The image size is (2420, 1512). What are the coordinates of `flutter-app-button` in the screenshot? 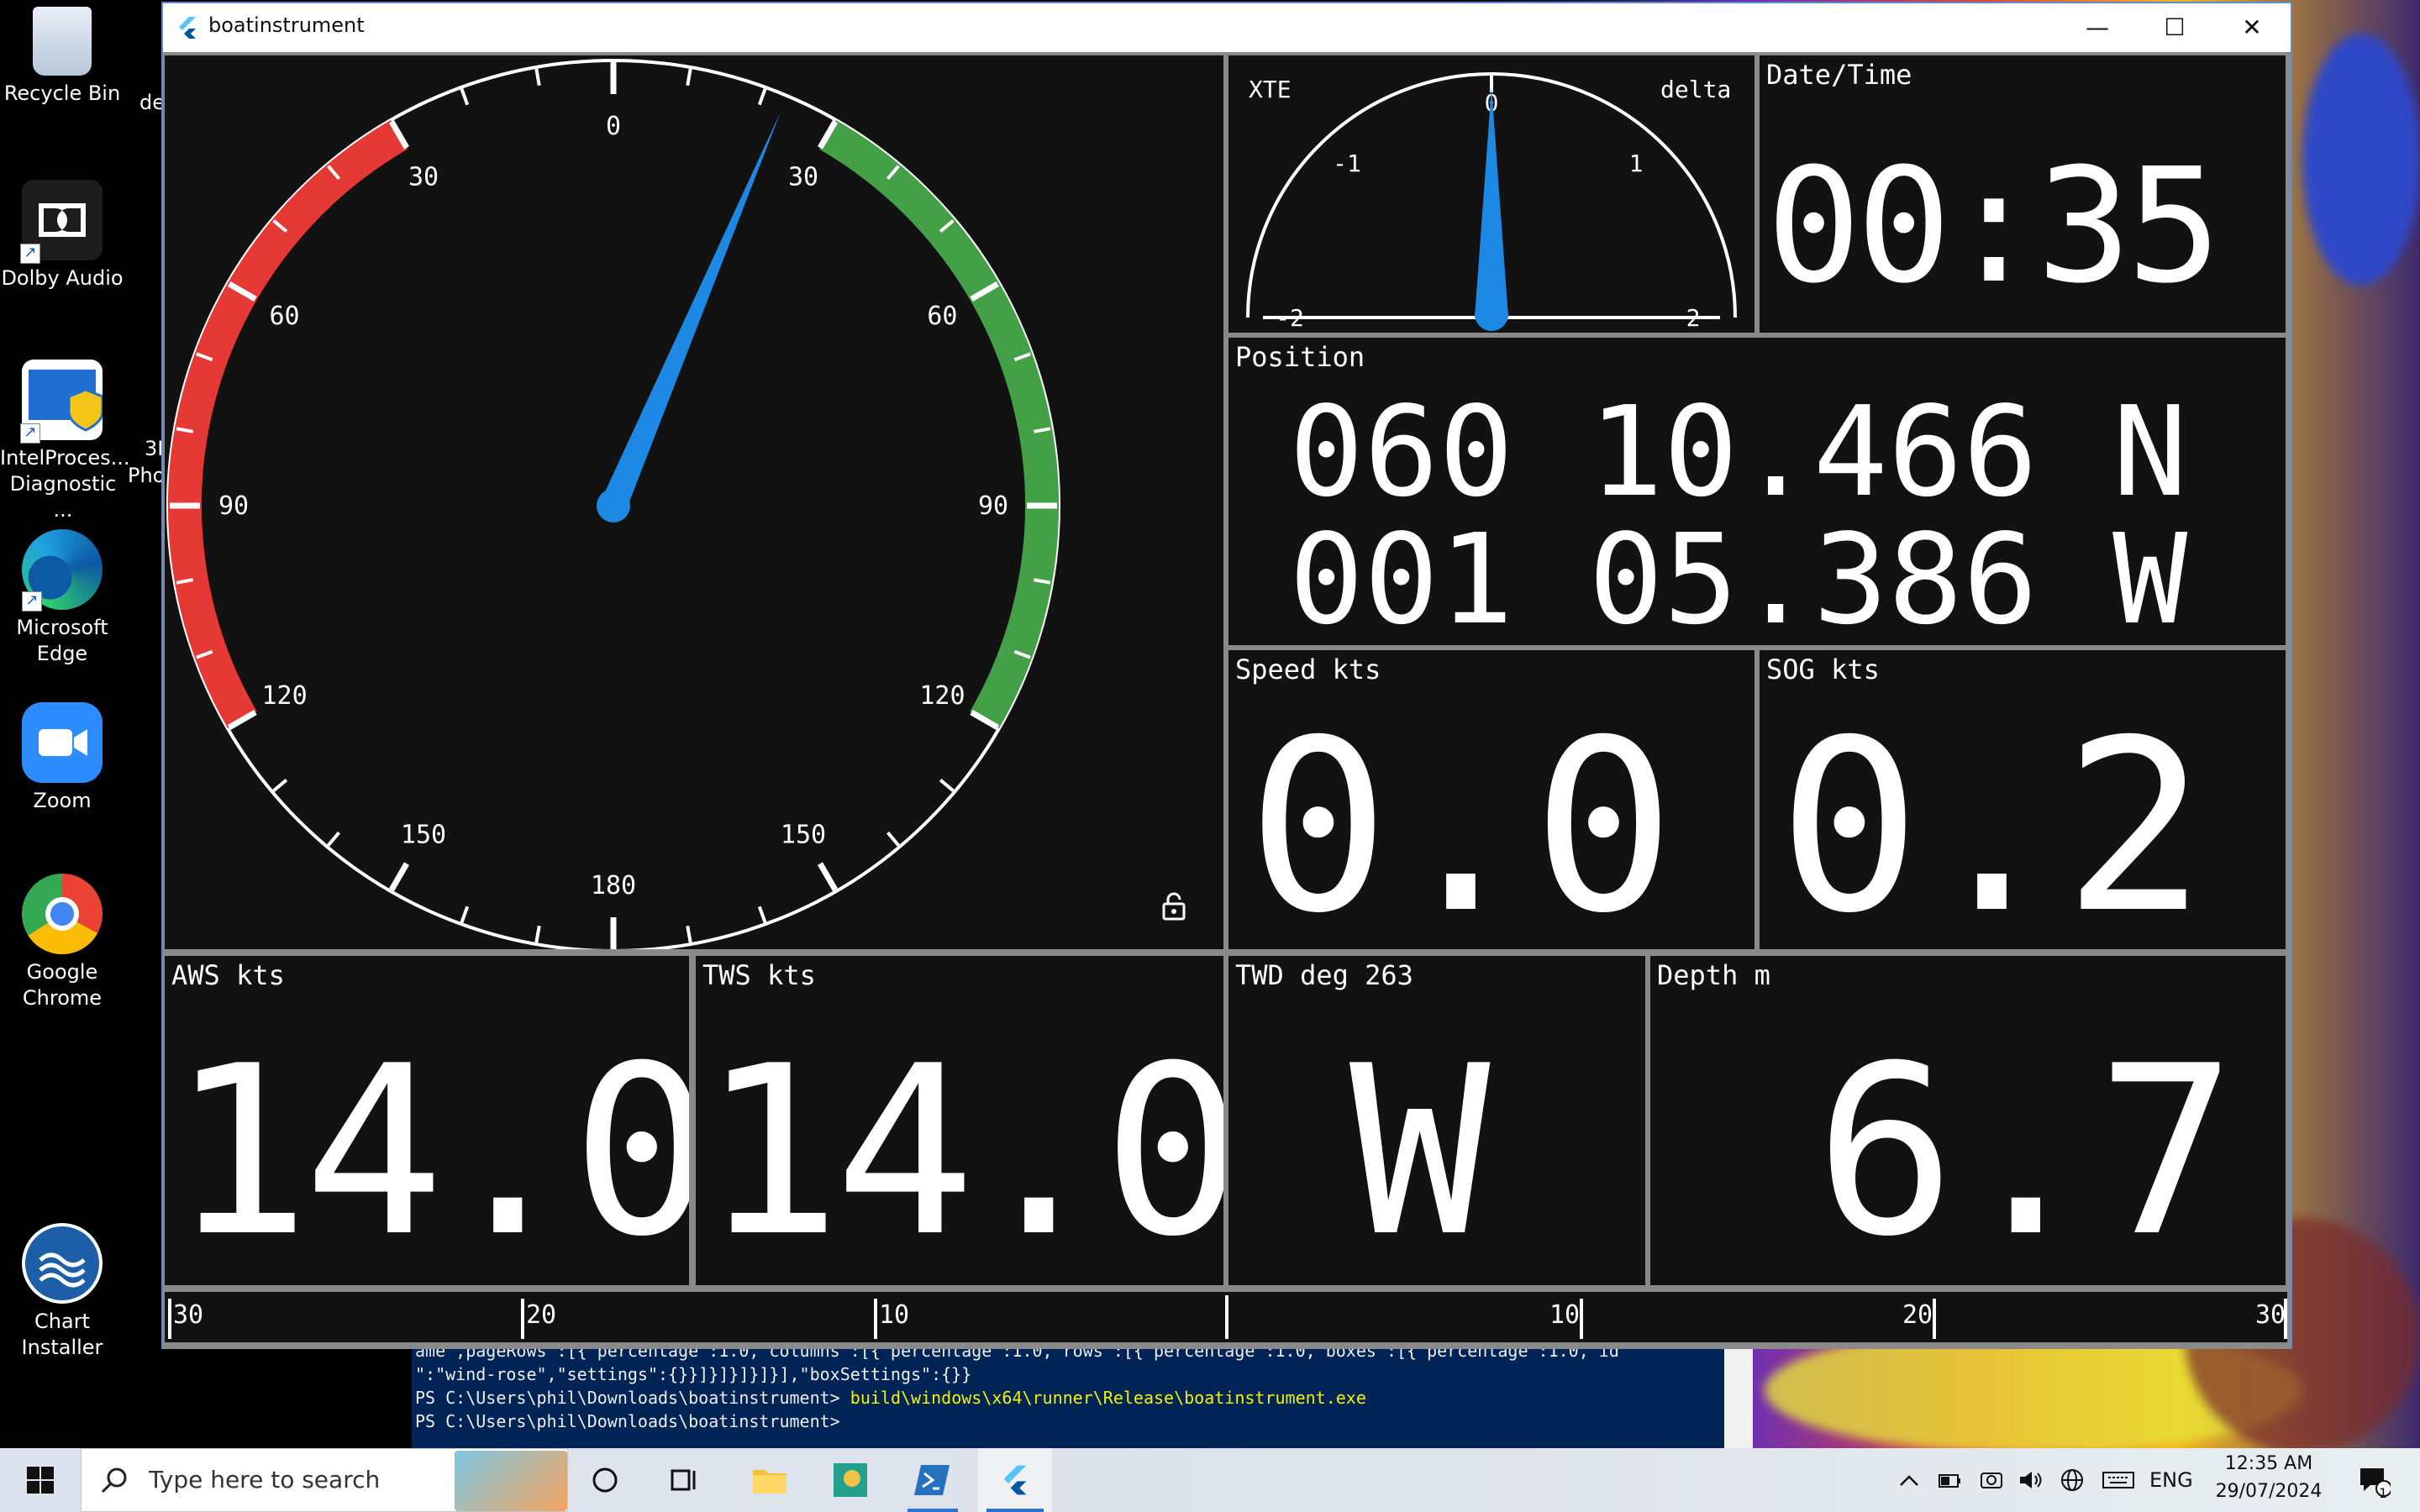 It's located at (1015, 1480).